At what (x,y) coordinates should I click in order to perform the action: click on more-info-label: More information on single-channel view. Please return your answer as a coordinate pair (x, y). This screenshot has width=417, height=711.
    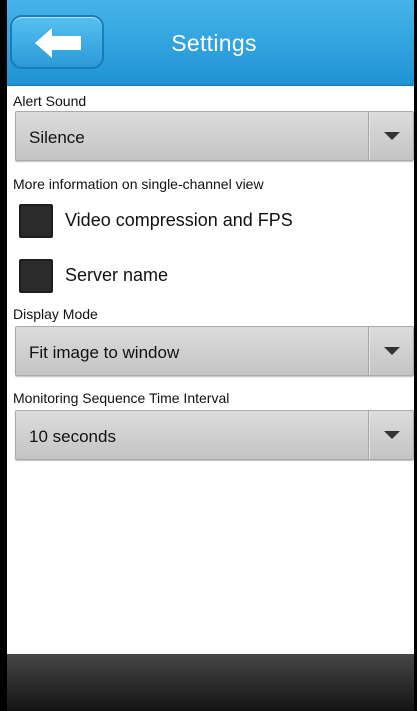
    Looking at the image, I should click on (138, 184).